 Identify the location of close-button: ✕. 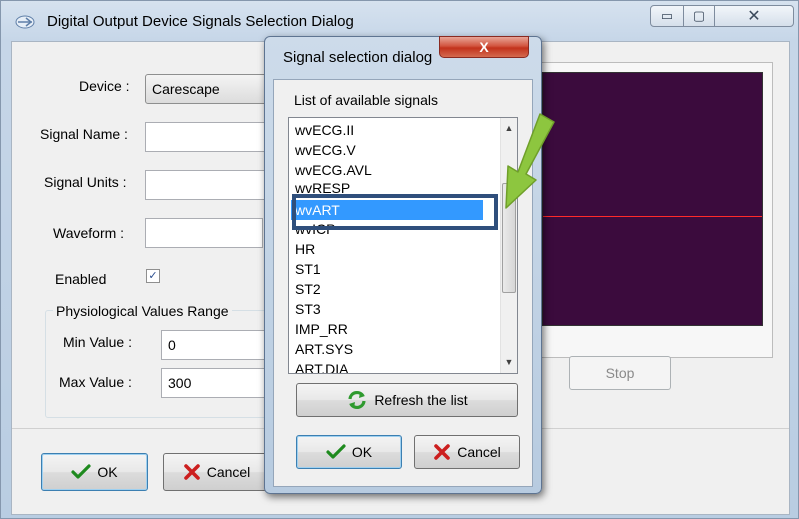
(754, 16).